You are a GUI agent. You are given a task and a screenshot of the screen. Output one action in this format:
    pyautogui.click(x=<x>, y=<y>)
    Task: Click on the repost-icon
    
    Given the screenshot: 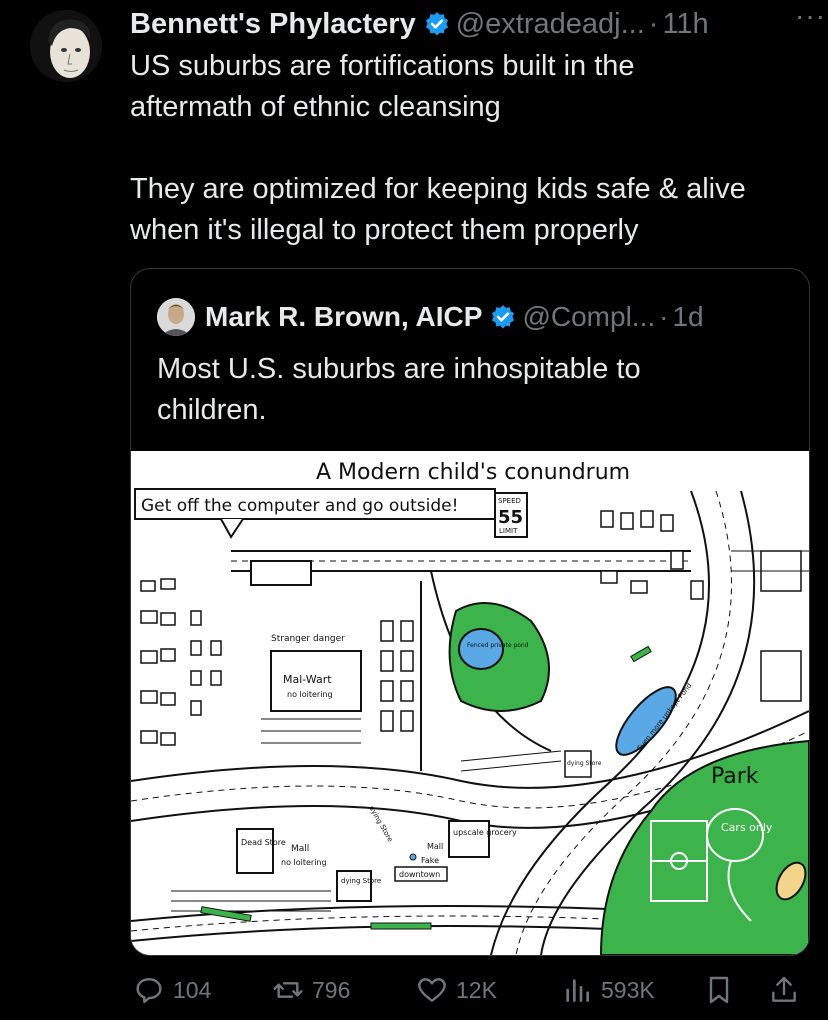 What is the action you would take?
    pyautogui.click(x=288, y=990)
    